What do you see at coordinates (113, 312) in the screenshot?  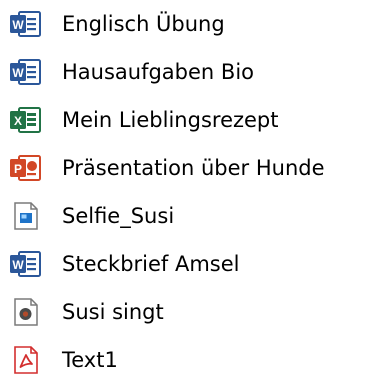 I see `file-name: Susi singt` at bounding box center [113, 312].